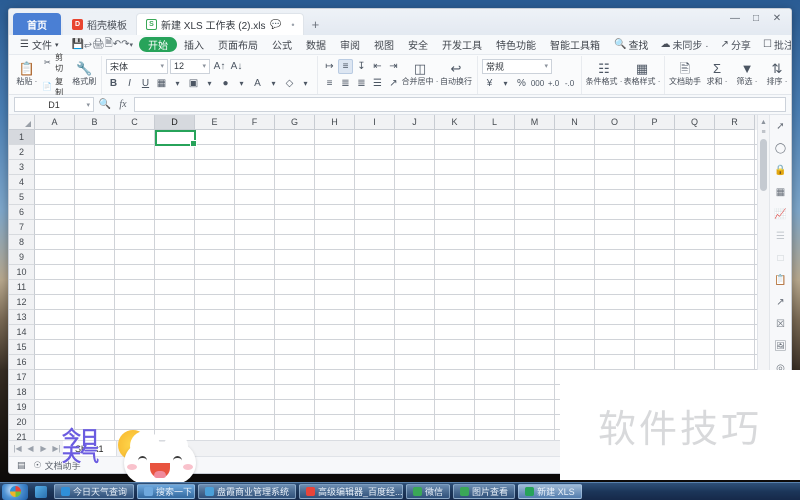 Image resolution: width=800 pixels, height=500 pixels. What do you see at coordinates (88, 45) in the screenshot?
I see `shortcut-icon: ⥂` at bounding box center [88, 45].